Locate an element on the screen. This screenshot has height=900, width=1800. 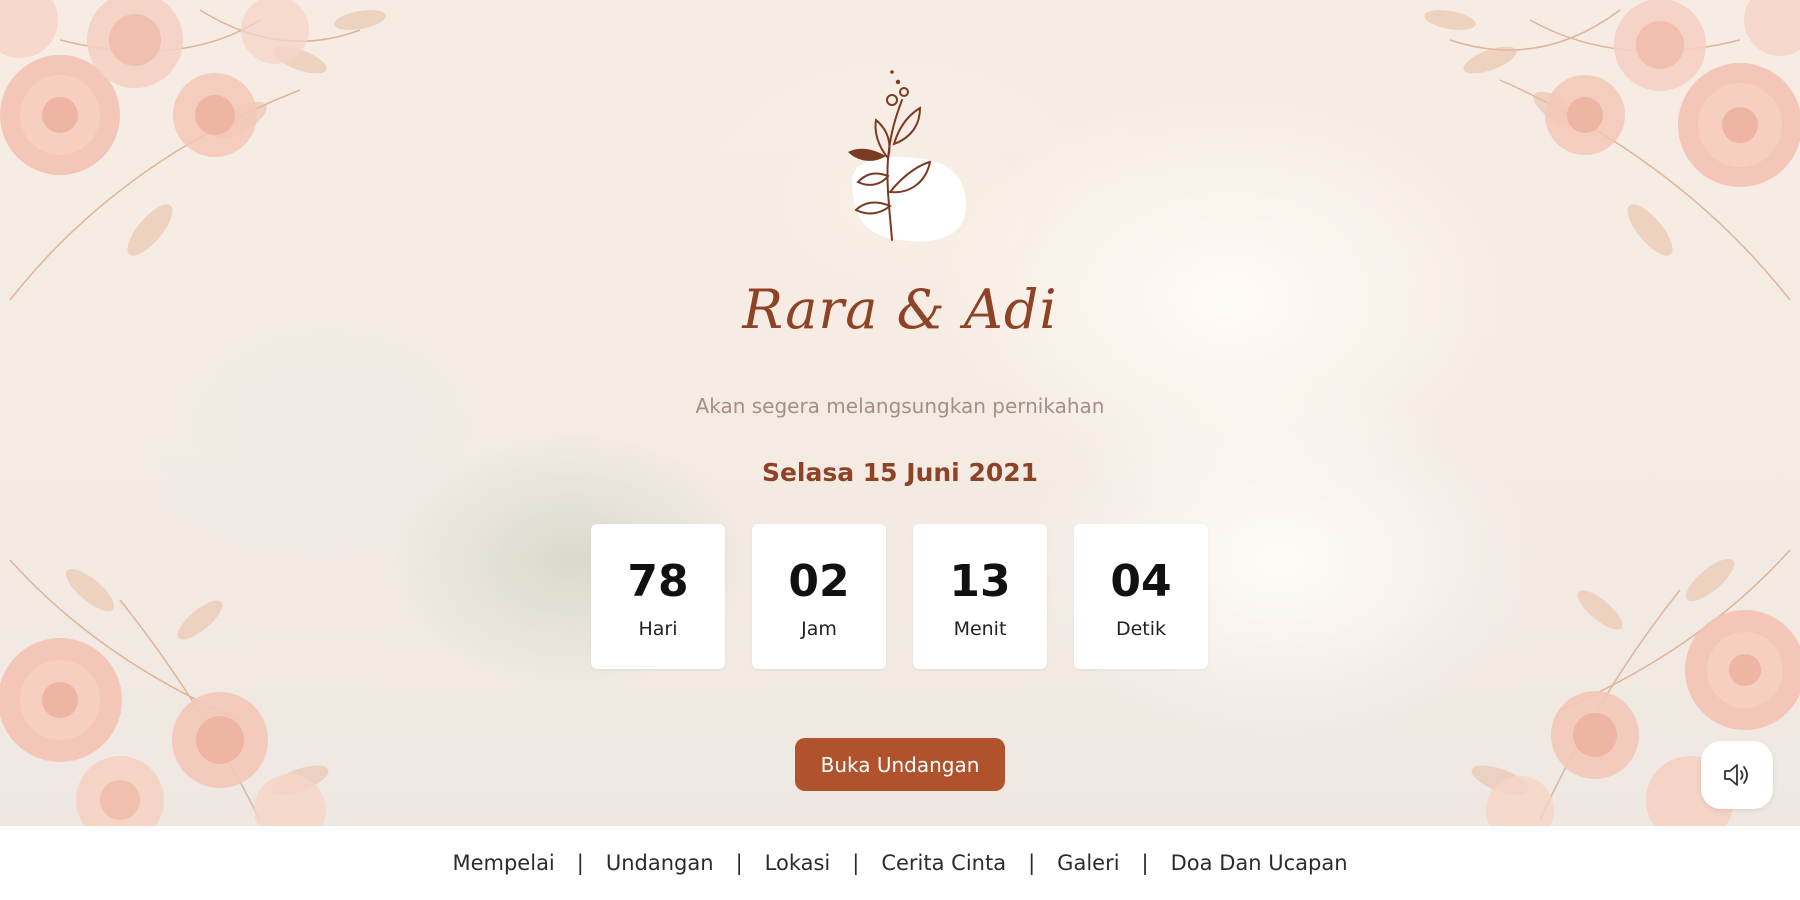
countdown-value: 78 is located at coordinates (658, 581).